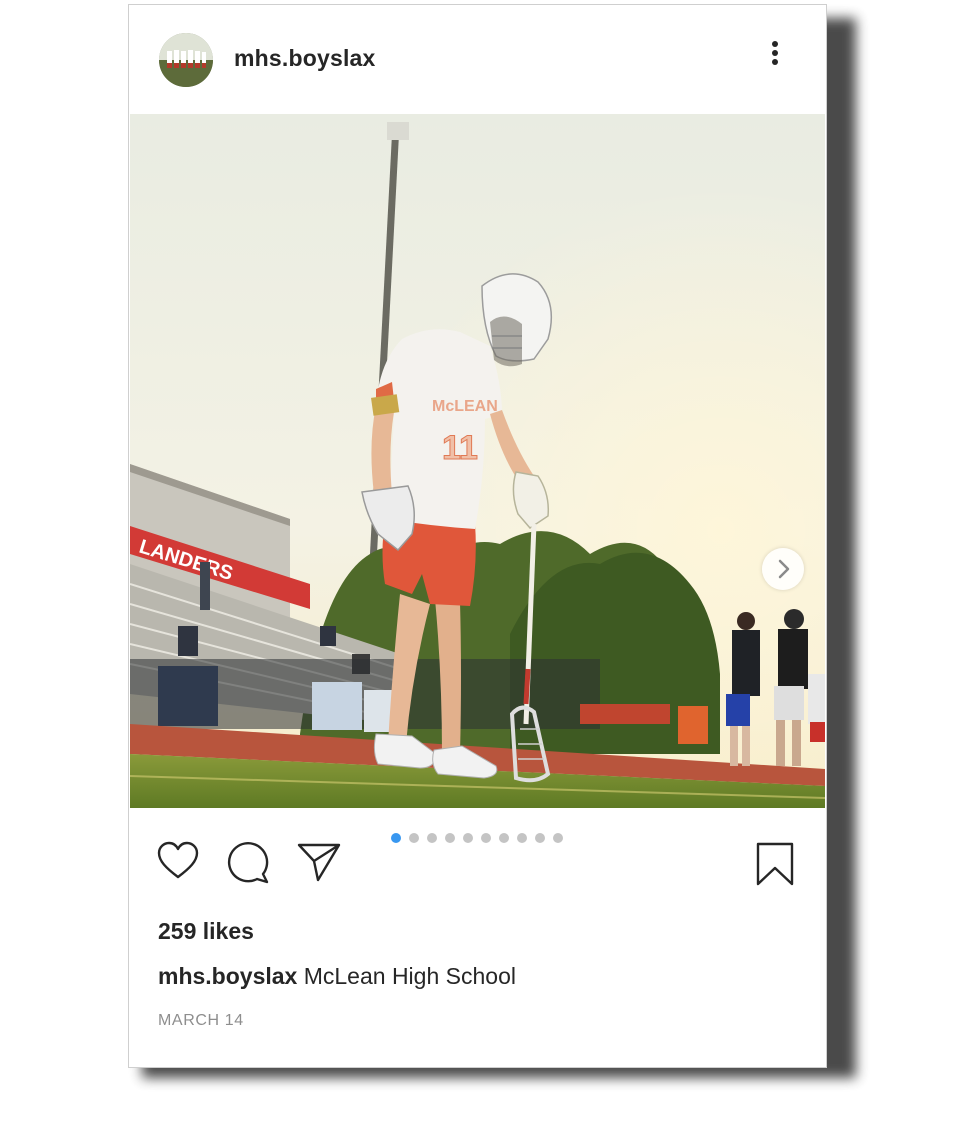 Image resolution: width=967 pixels, height=1143 pixels. What do you see at coordinates (775, 55) in the screenshot?
I see `more-vertical-icon` at bounding box center [775, 55].